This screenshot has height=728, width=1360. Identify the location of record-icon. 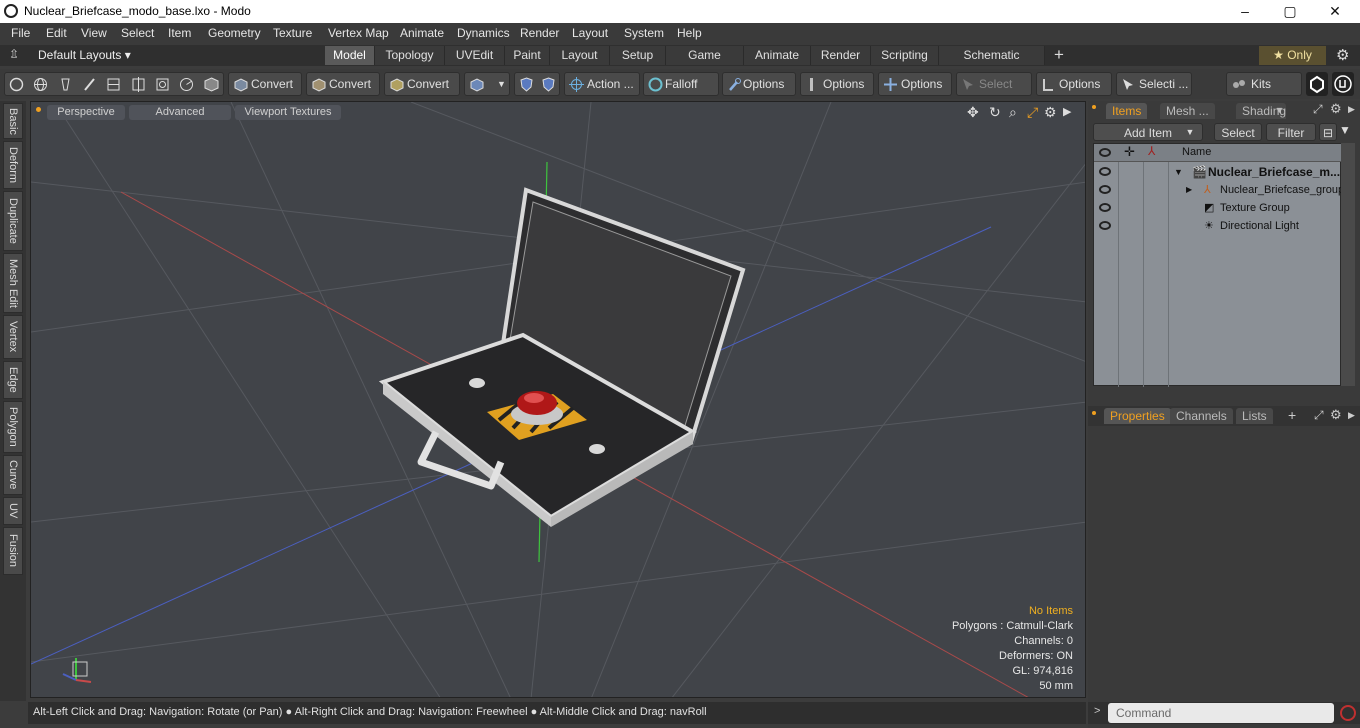
(1348, 713).